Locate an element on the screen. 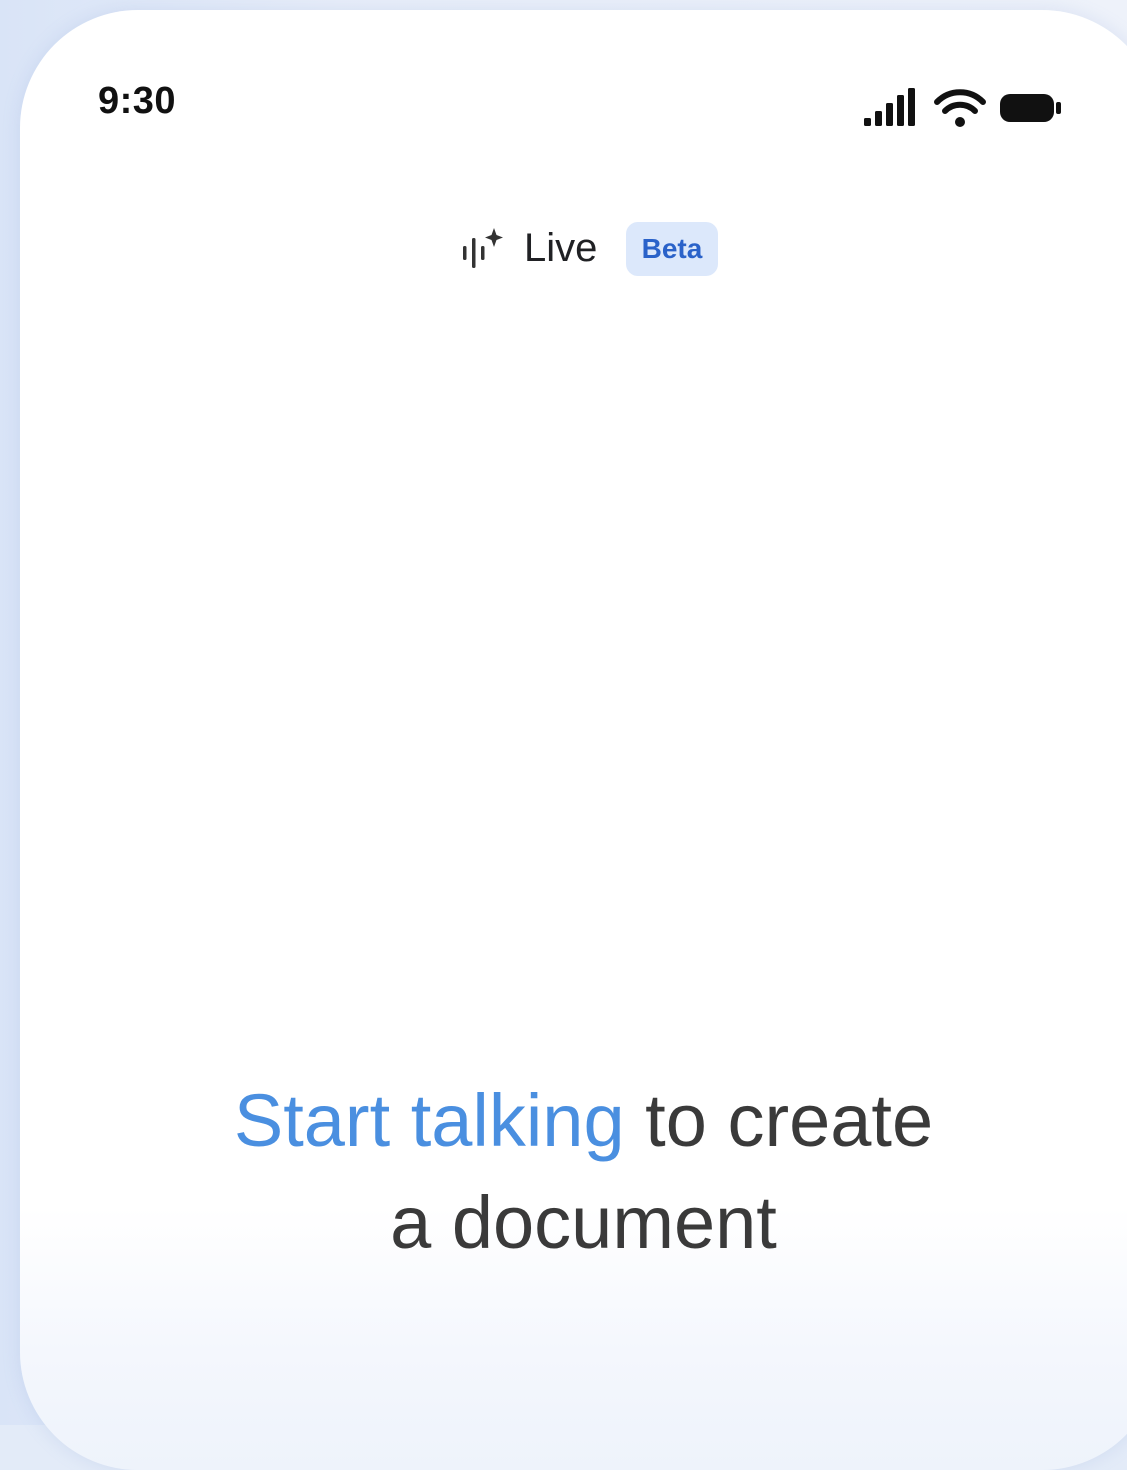 The width and height of the screenshot is (1127, 1470). start-talking-prompt: Start talking to create a document is located at coordinates (573, 1172).